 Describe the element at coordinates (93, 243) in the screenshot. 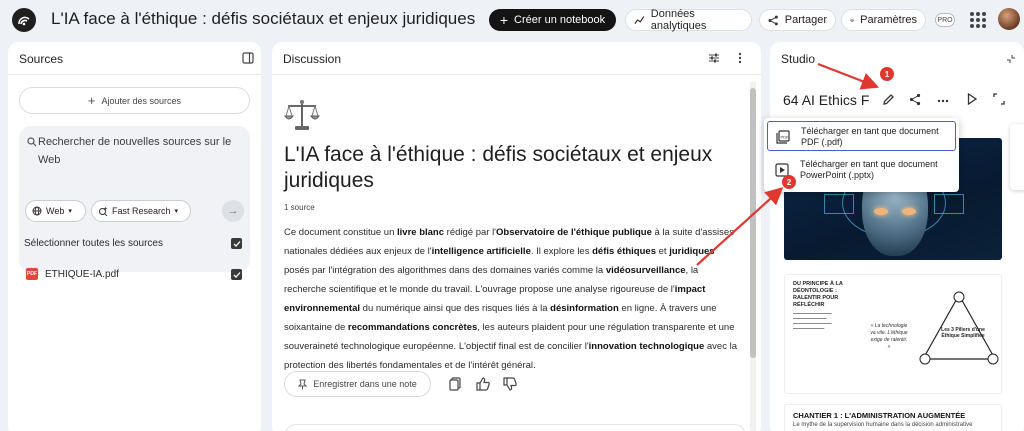

I see `select-all-label: Sélectionner toutes les sources` at that location.